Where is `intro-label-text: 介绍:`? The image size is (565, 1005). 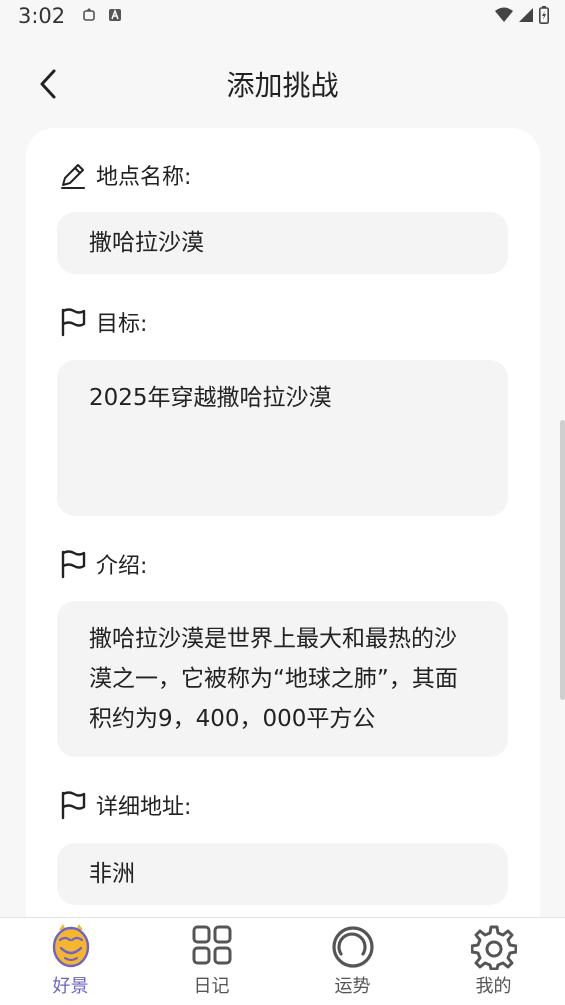 intro-label-text: 介绍: is located at coordinates (122, 566).